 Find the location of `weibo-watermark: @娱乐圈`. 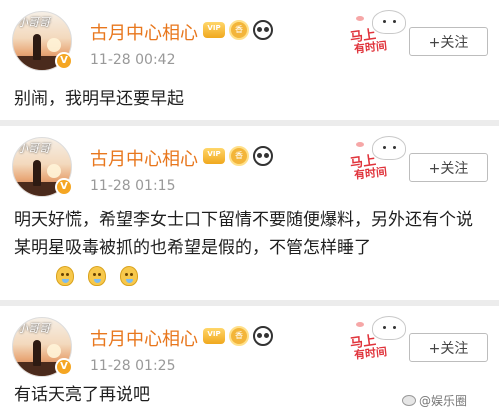

weibo-watermark: @娱乐圈 is located at coordinates (434, 400).